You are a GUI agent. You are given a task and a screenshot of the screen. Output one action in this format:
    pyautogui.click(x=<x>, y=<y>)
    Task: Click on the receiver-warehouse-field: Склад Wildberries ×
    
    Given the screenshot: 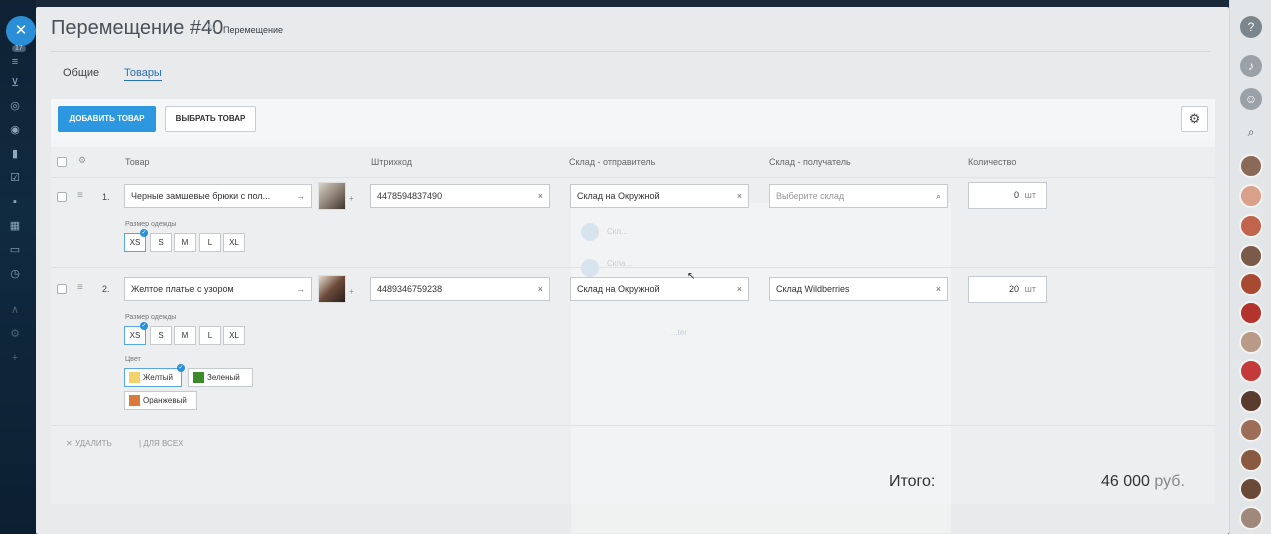 What is the action you would take?
    pyautogui.click(x=858, y=289)
    